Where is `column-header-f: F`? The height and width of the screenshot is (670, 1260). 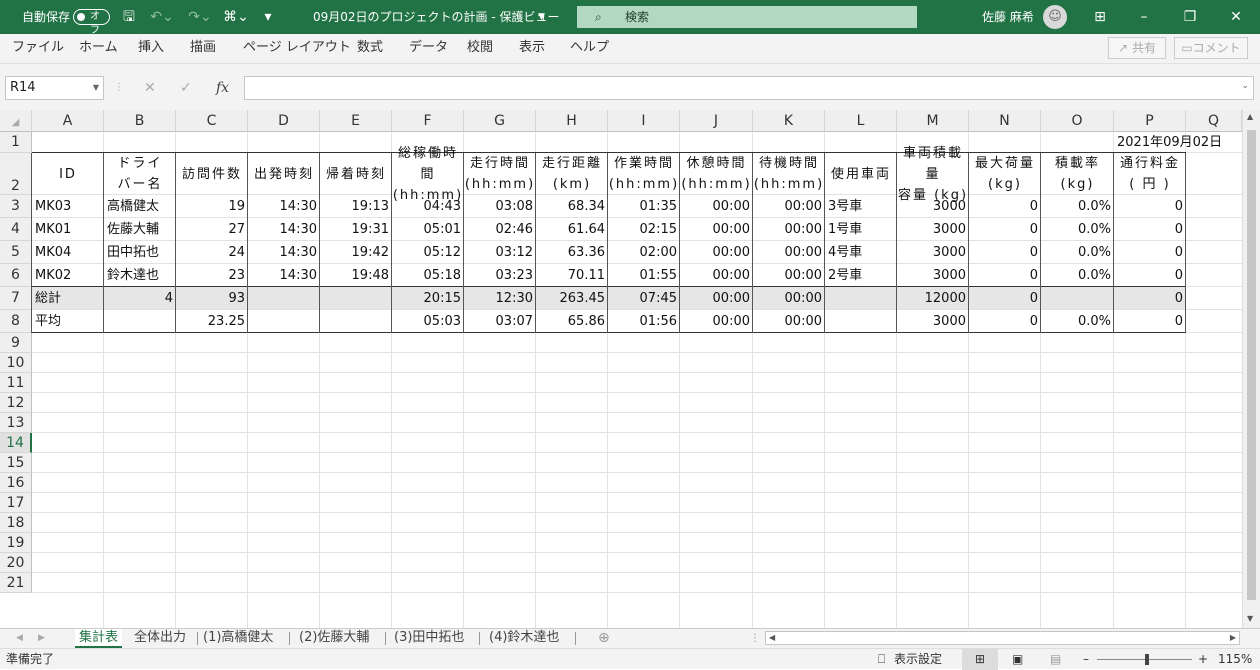 column-header-f: F is located at coordinates (428, 121).